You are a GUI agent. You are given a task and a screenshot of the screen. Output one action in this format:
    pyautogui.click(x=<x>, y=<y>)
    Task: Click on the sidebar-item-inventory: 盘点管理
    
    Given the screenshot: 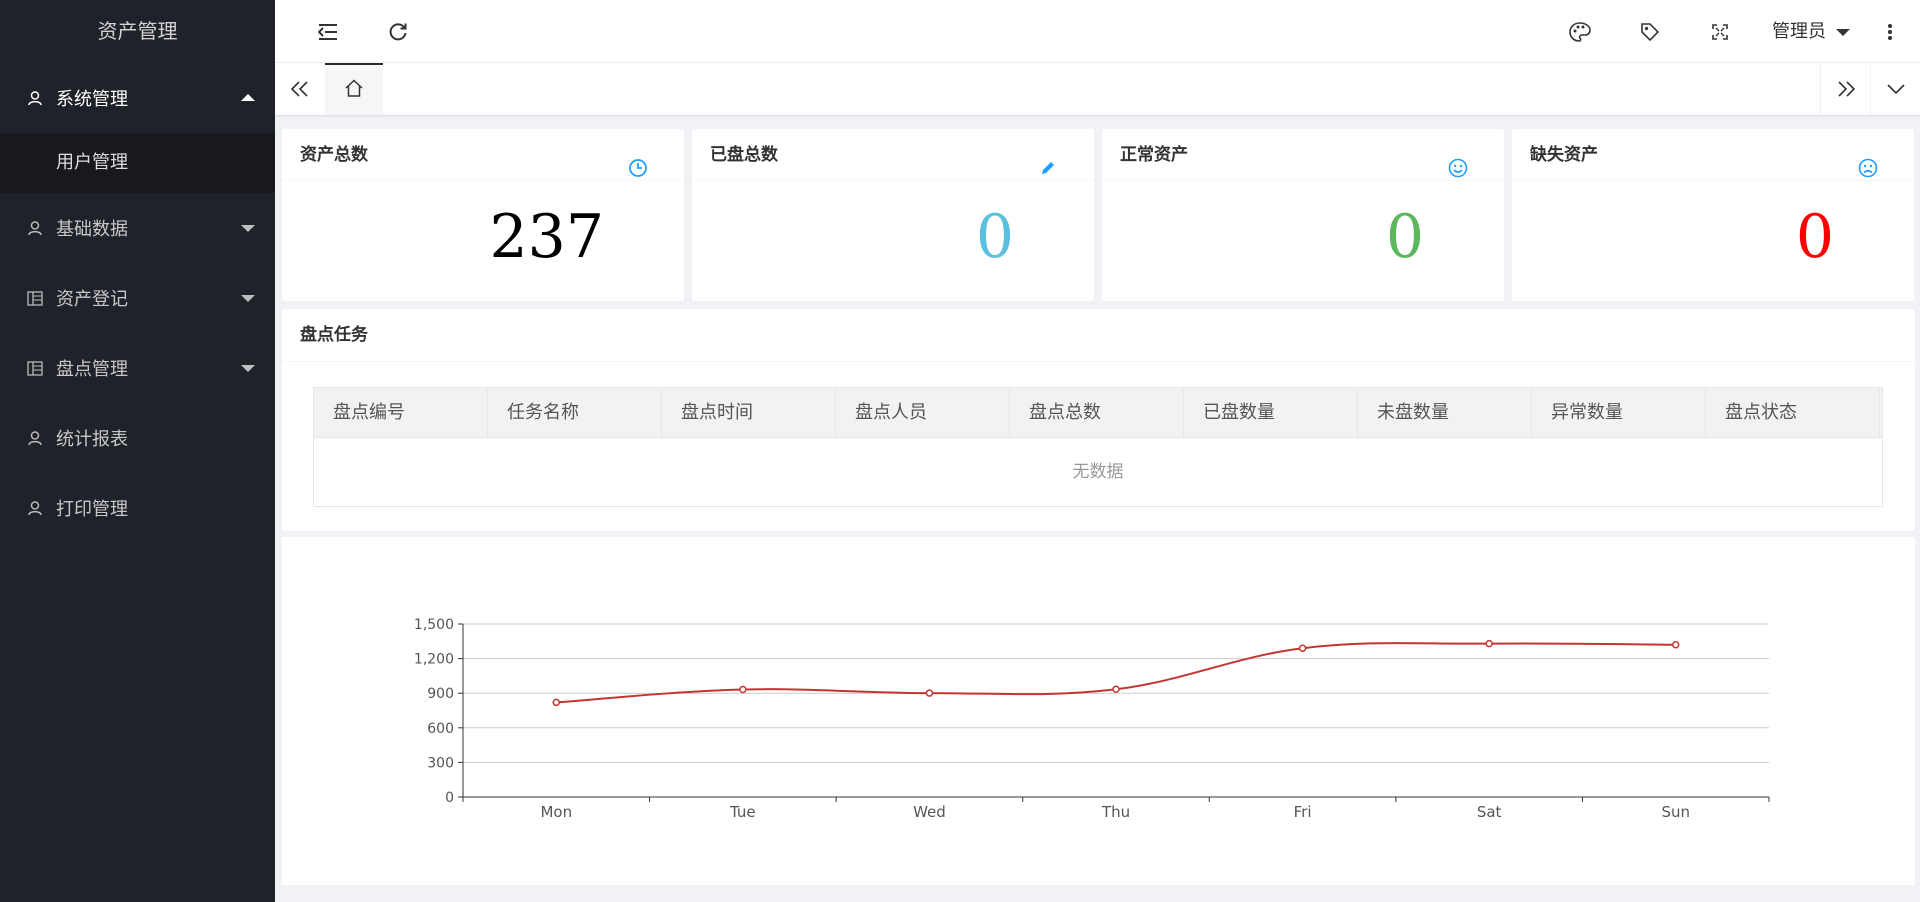 What is the action you would take?
    pyautogui.click(x=137, y=368)
    